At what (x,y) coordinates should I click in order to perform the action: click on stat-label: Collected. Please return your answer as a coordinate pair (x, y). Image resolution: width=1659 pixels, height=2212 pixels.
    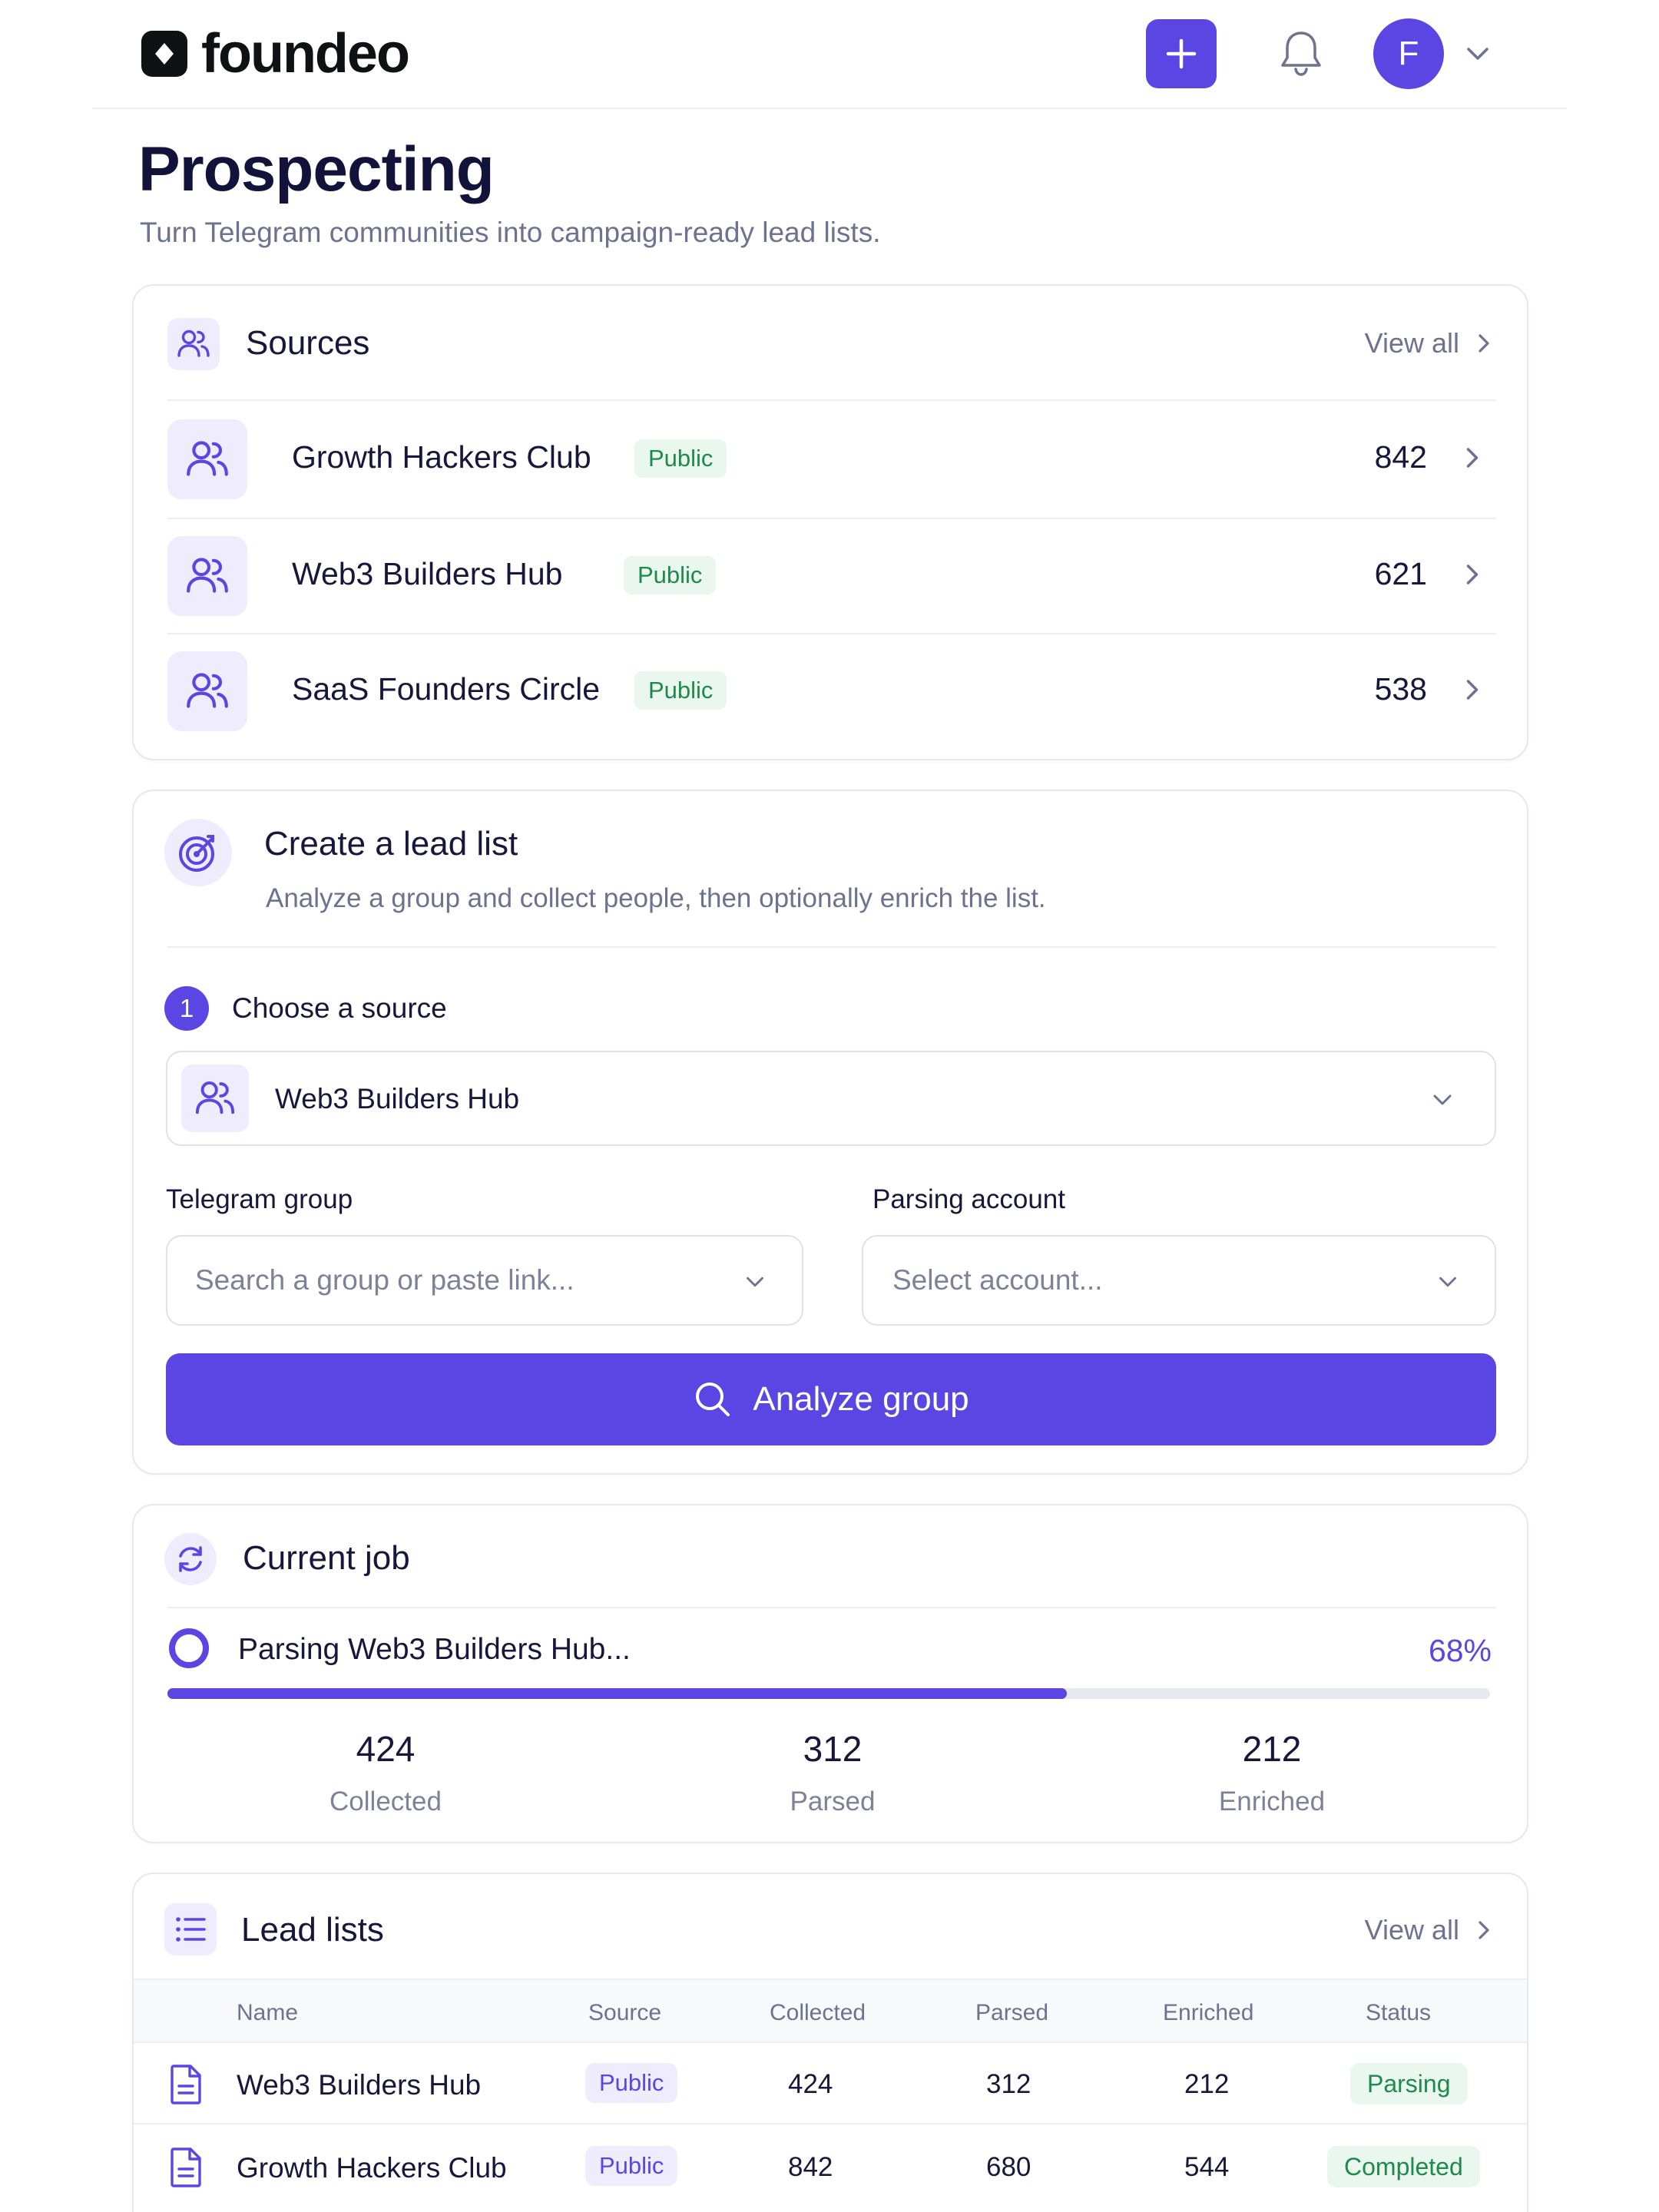
    Looking at the image, I should click on (385, 1801).